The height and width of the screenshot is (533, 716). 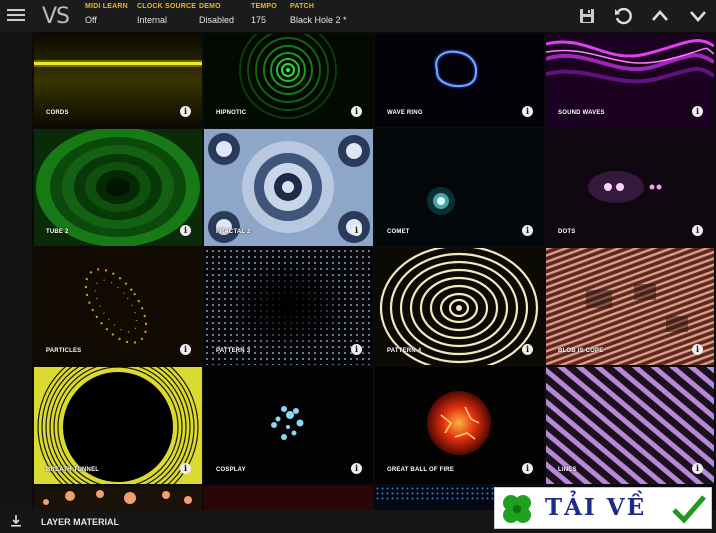 What do you see at coordinates (318, 20) in the screenshot?
I see `patch-value: Black Hole 2 *` at bounding box center [318, 20].